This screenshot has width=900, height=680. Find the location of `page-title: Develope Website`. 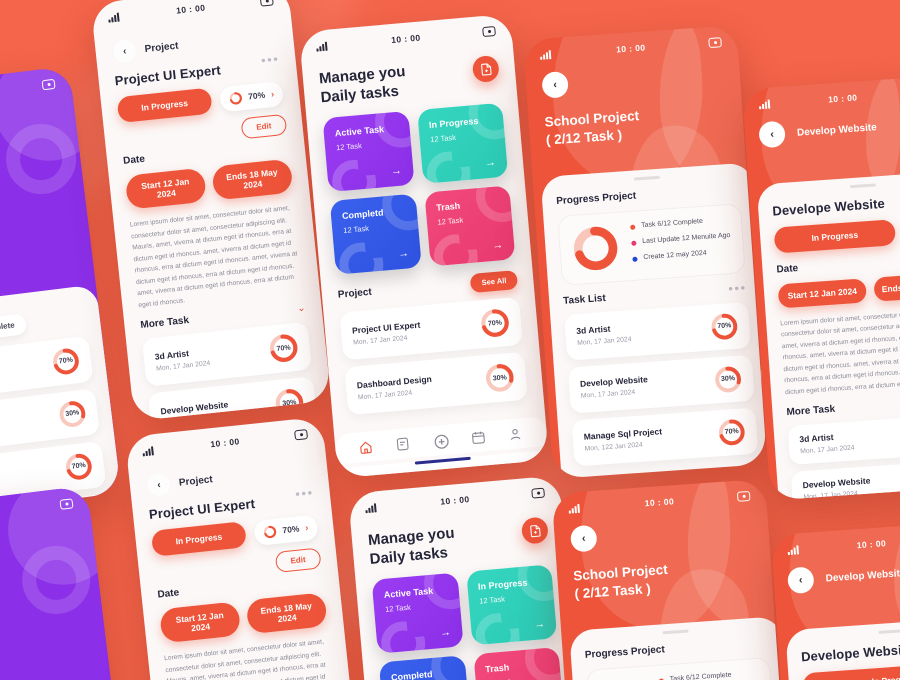

page-title: Develope Website is located at coordinates (850, 652).